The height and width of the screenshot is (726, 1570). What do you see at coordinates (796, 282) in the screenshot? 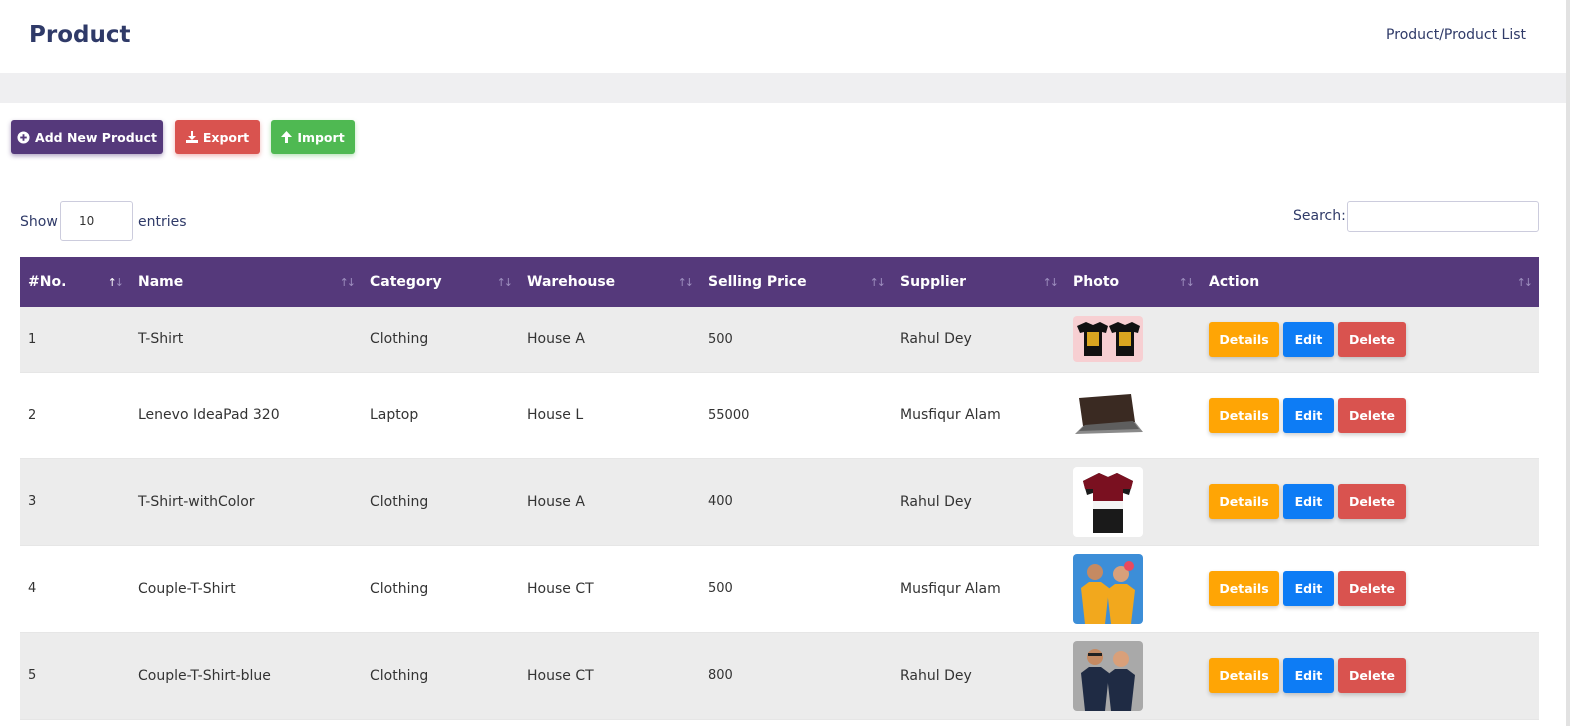
I see `column-header-selling-price: Selling Price ↑↓` at bounding box center [796, 282].